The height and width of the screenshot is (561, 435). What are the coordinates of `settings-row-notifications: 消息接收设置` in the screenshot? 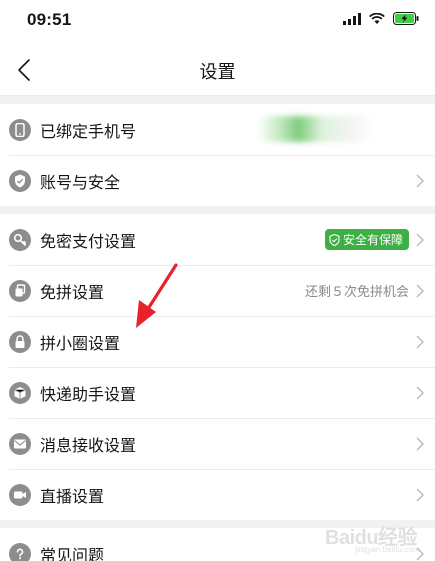 It's located at (217, 443).